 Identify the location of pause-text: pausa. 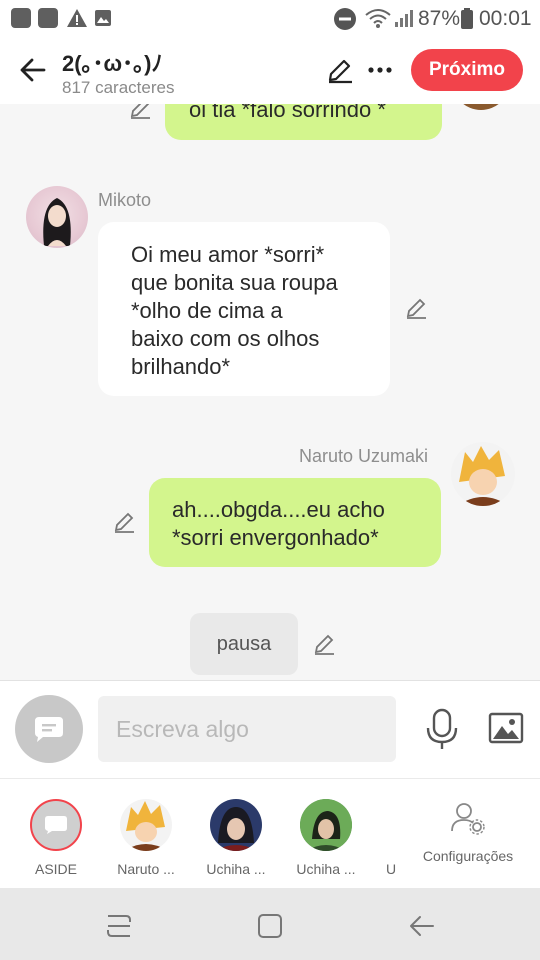
(244, 644).